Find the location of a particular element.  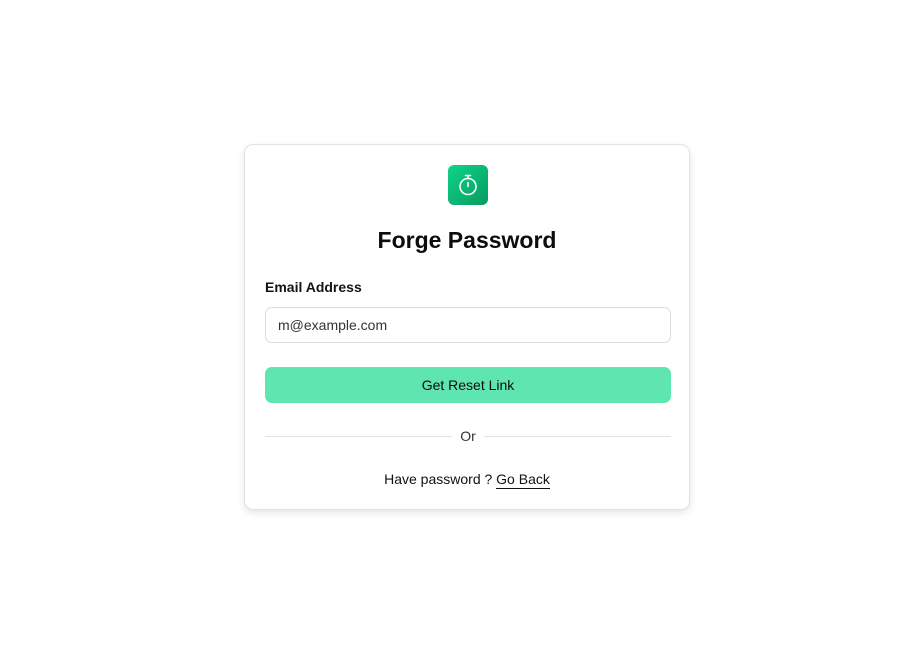

have-password-prompt: Have password ? is located at coordinates (438, 479).